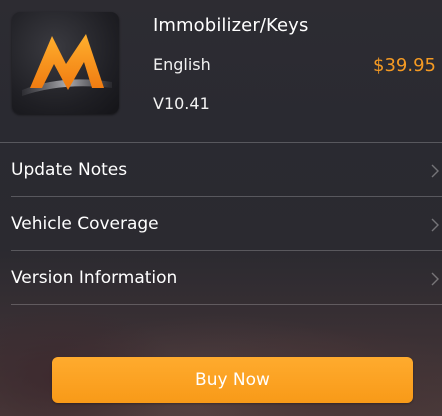 The image size is (442, 416). Describe the element at coordinates (182, 64) in the screenshot. I see `product-language: English` at that location.